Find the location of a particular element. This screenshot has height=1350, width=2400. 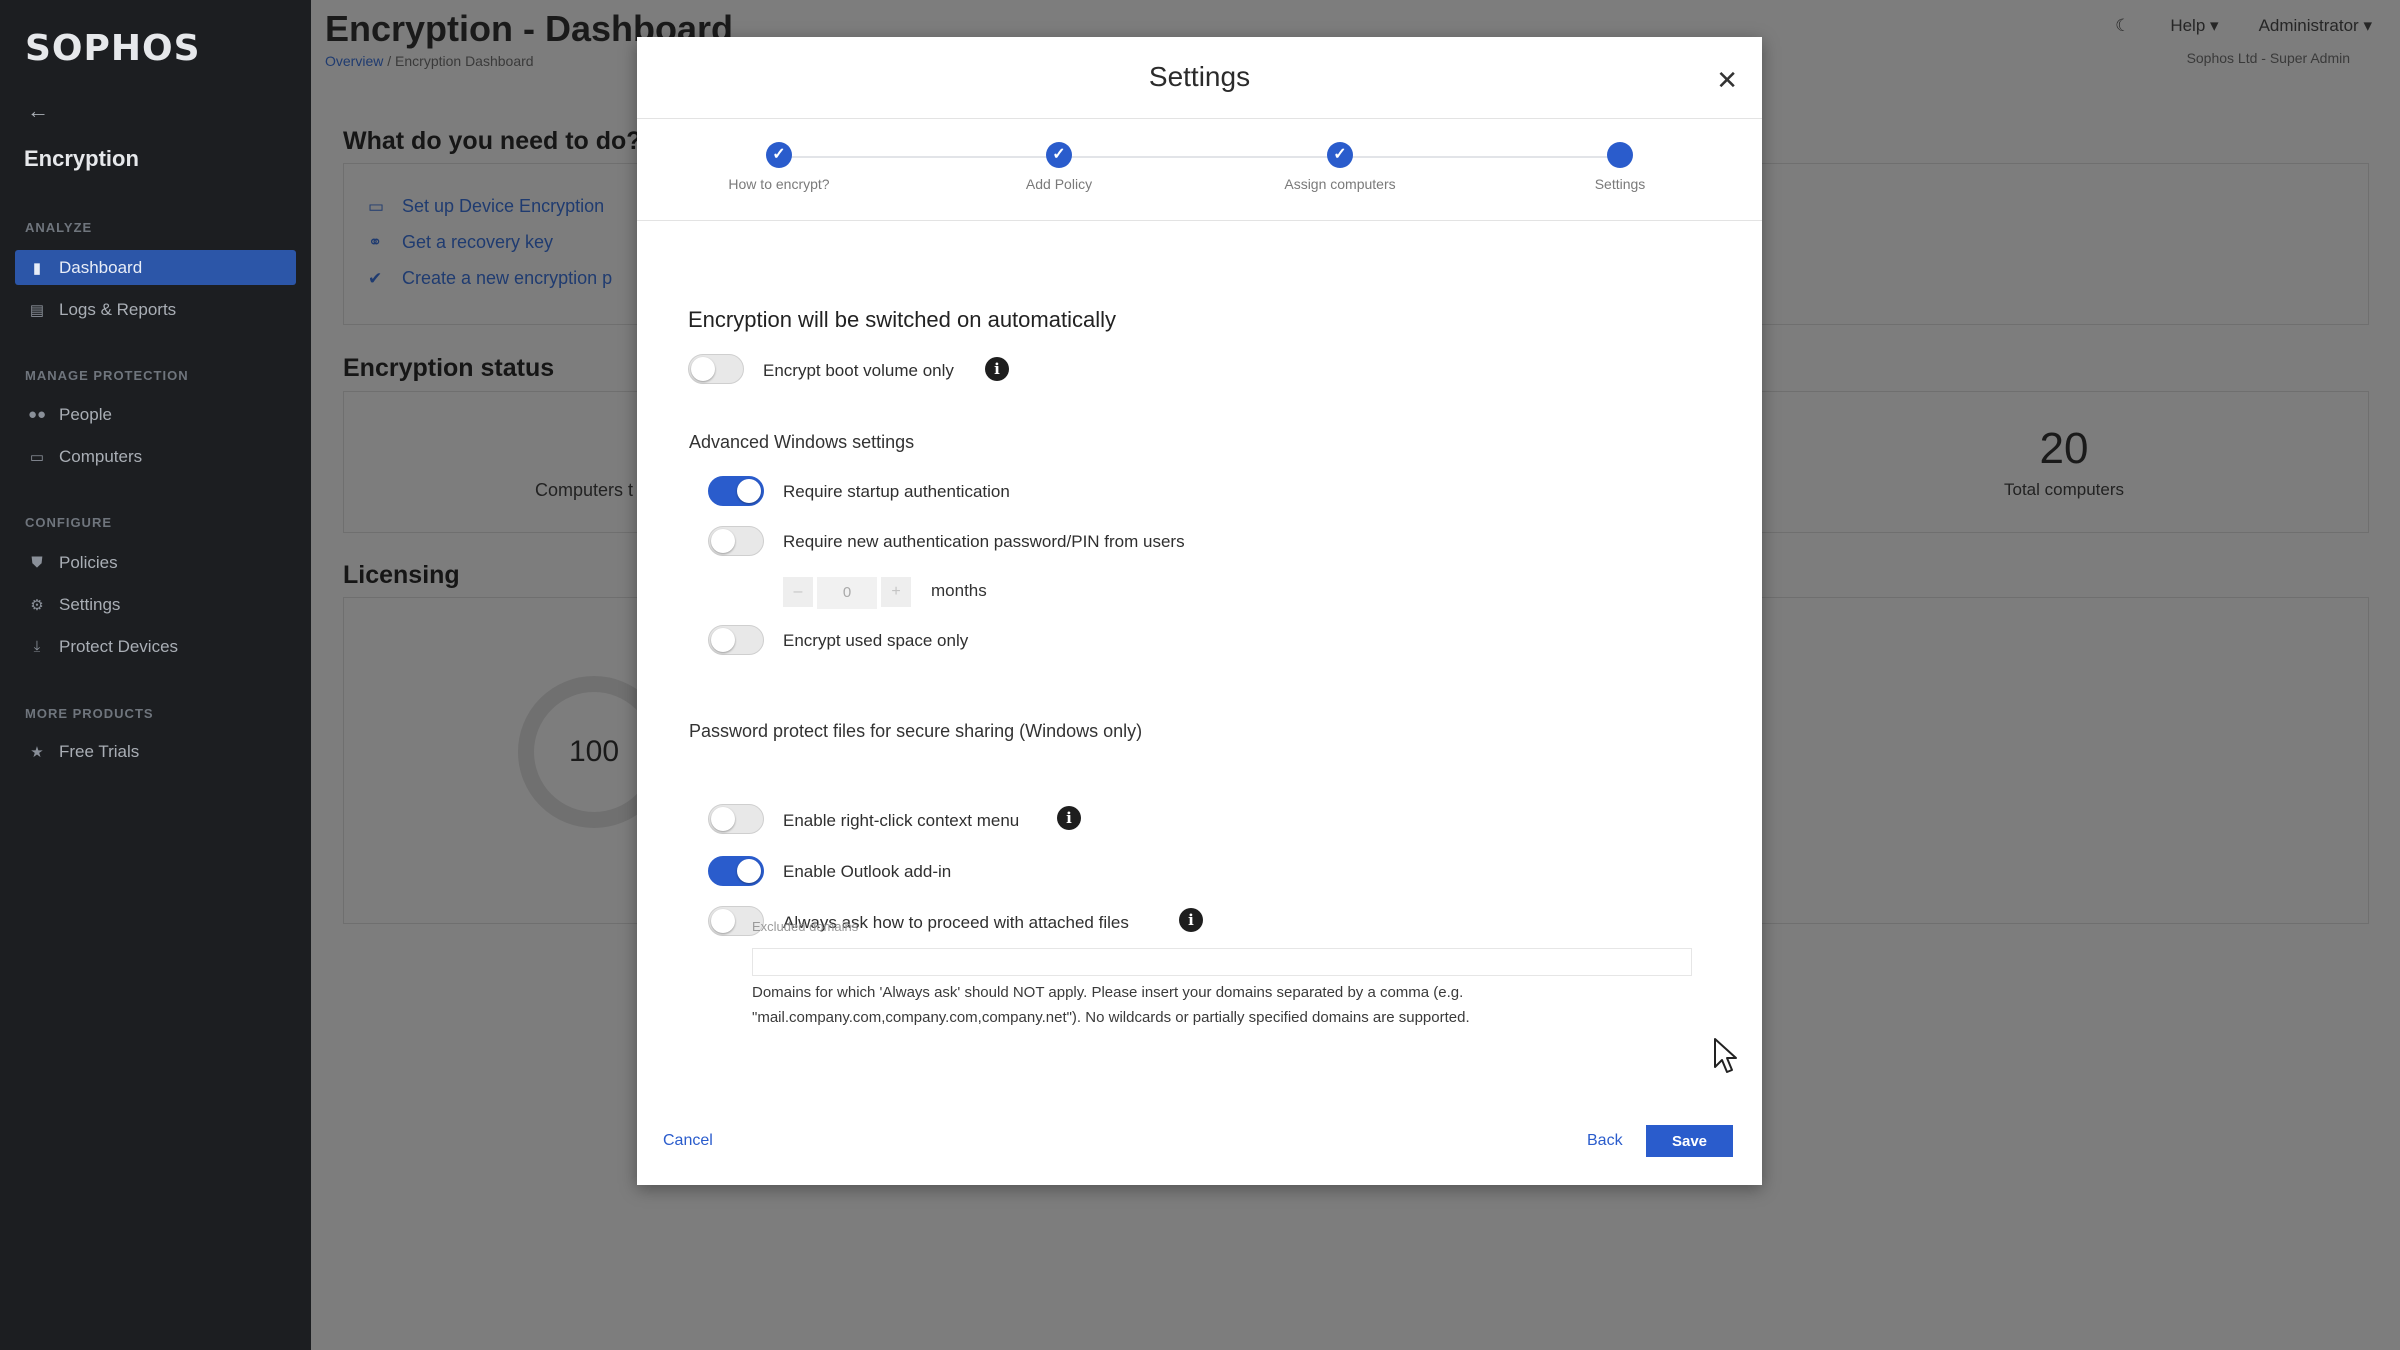

step-how-to-encrypt: ✓ How to encrypt? is located at coordinates (779, 167).